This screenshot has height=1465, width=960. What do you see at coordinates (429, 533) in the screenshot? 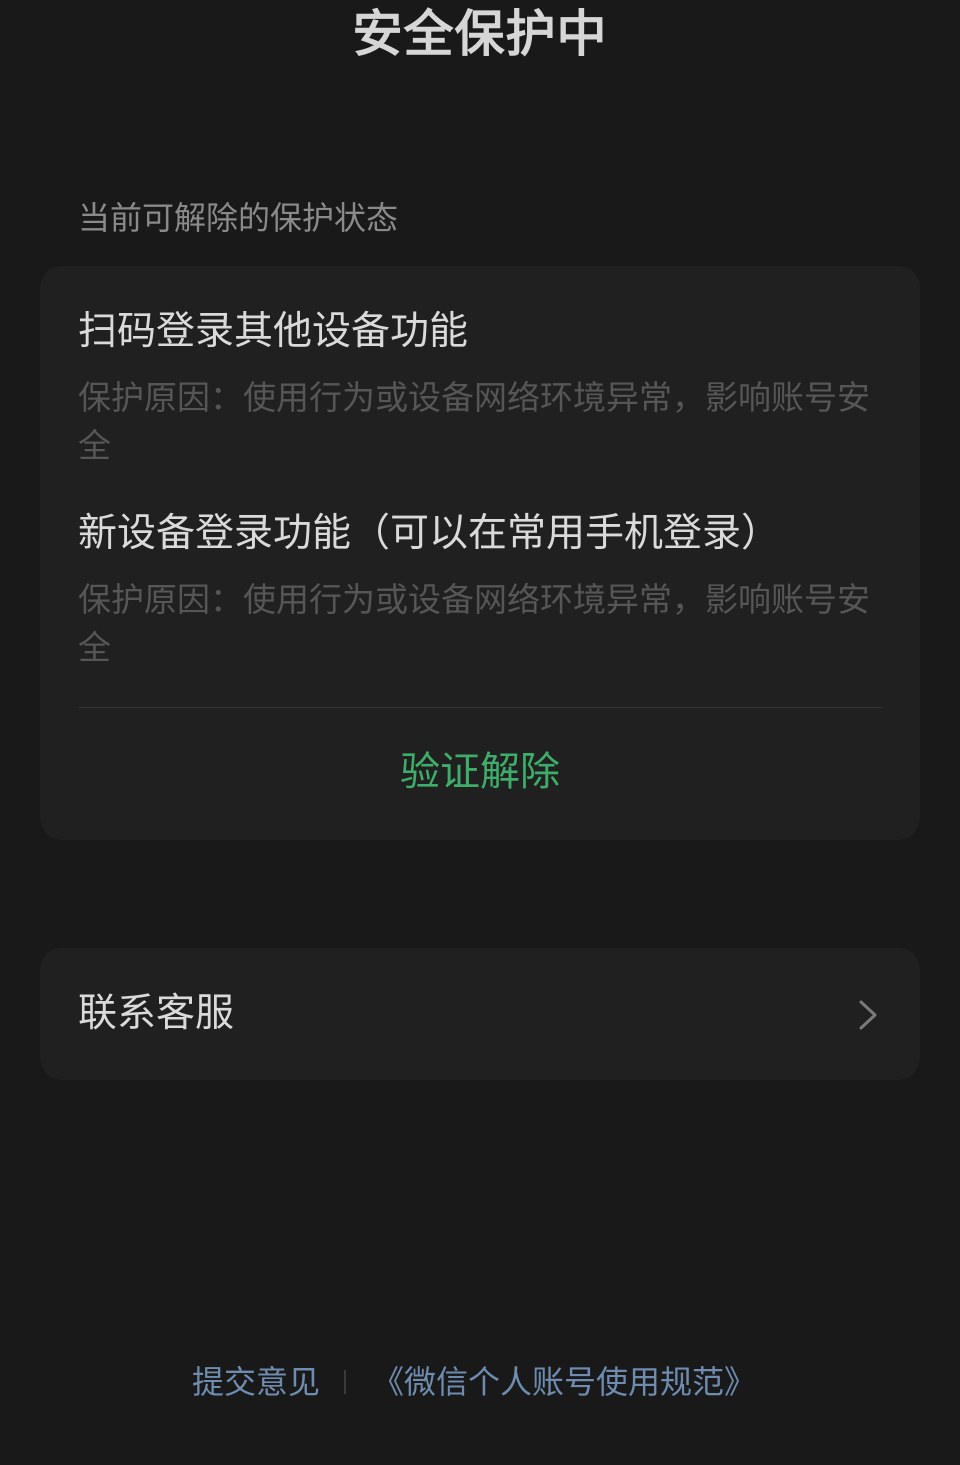
I see `protection-item-title: 新设备登录功能（可以在常用手机登录）` at bounding box center [429, 533].